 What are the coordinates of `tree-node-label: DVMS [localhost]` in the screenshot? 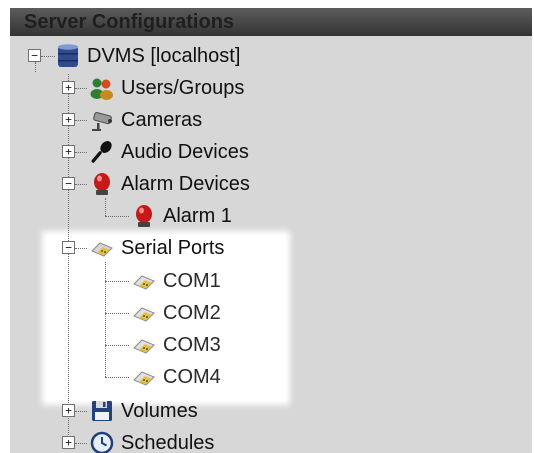 It's located at (164, 55).